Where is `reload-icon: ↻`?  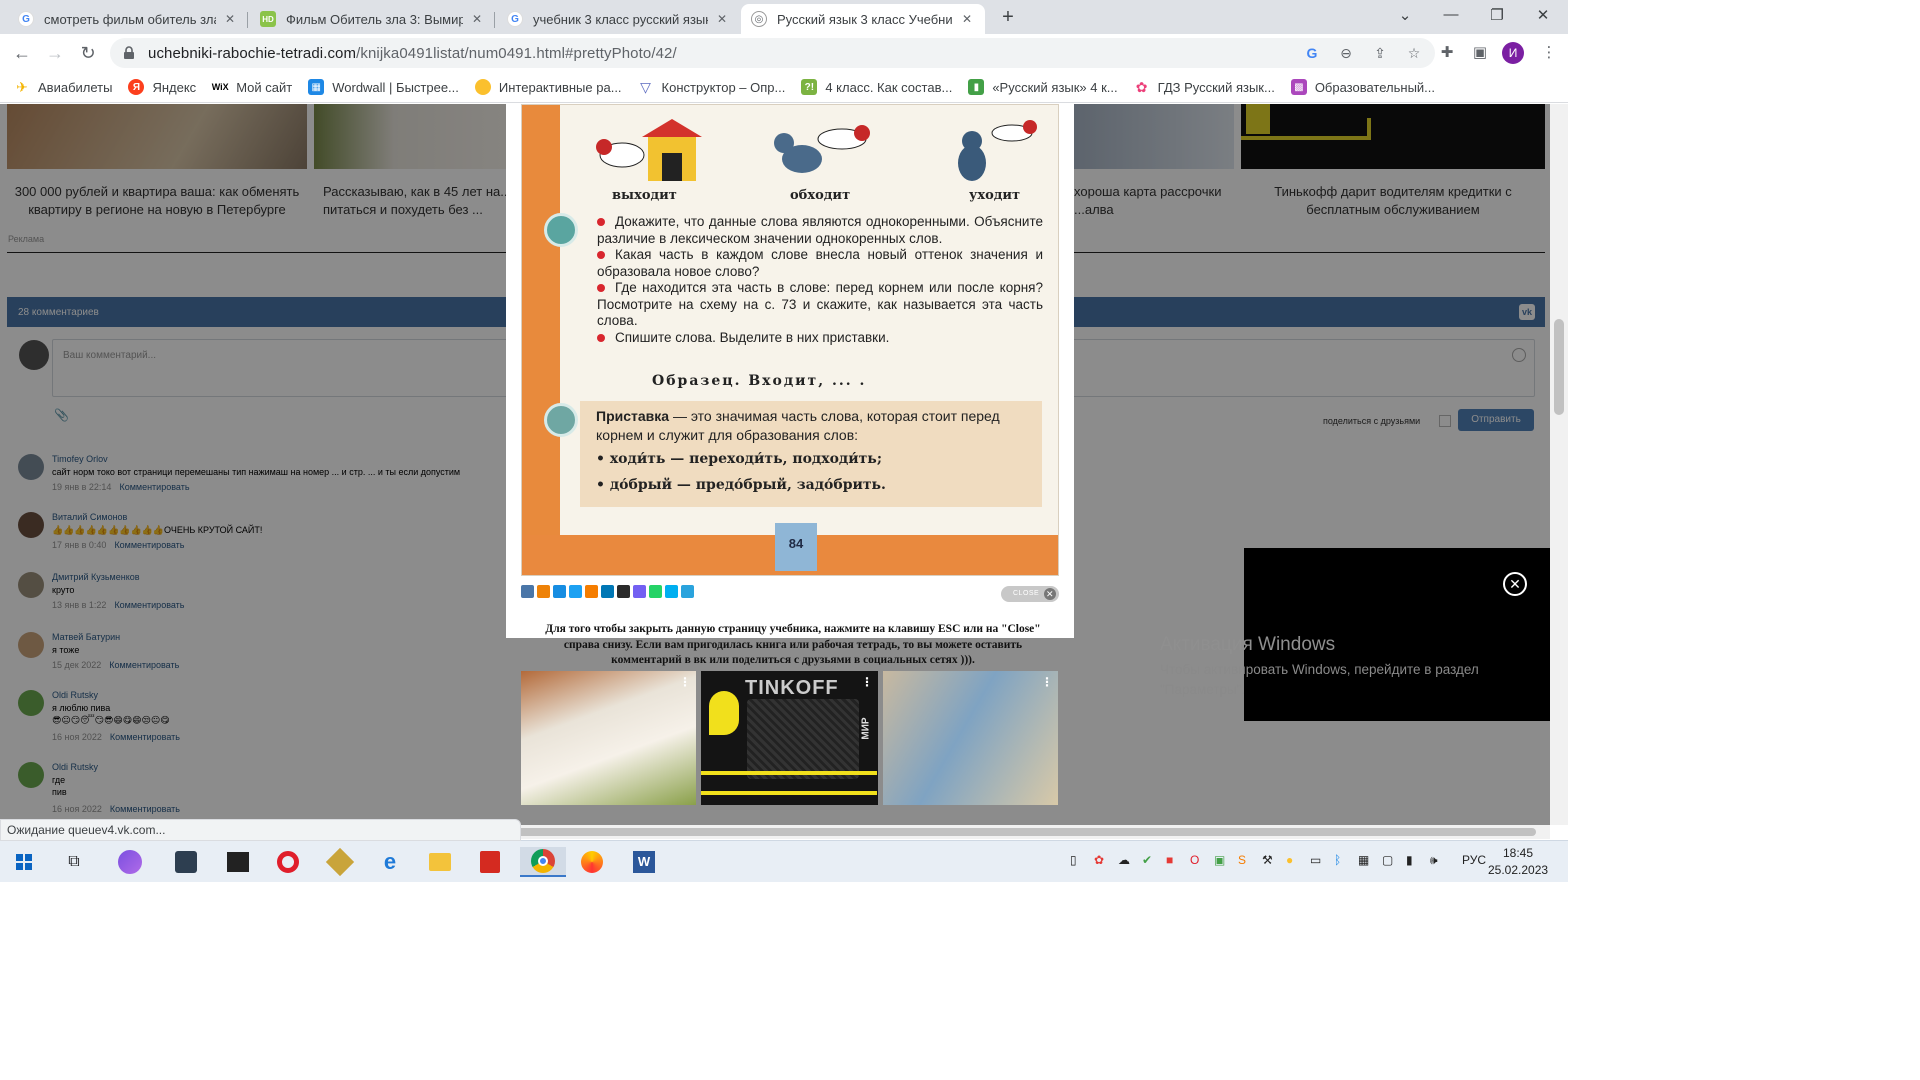 reload-icon: ↻ is located at coordinates (88, 53).